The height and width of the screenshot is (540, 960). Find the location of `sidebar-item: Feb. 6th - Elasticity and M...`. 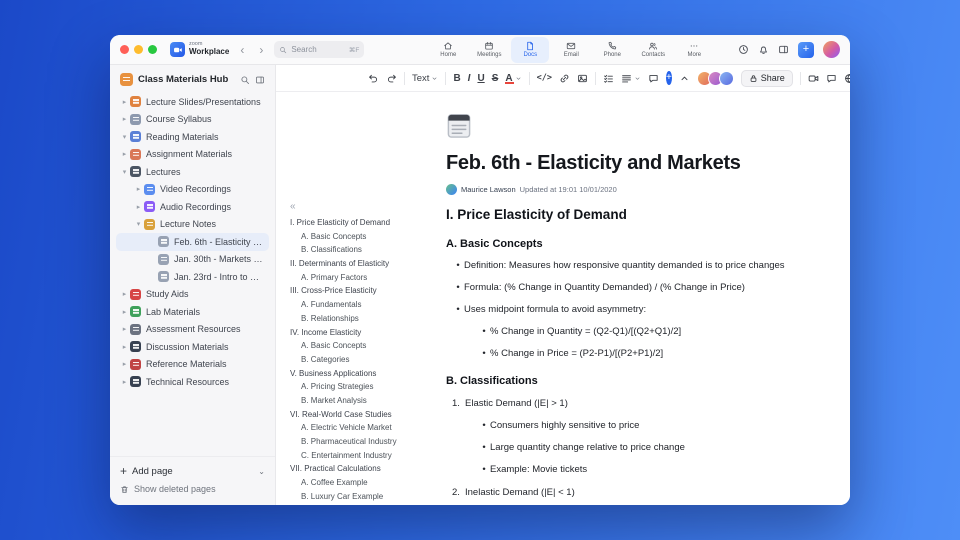

sidebar-item: Feb. 6th - Elasticity and M... is located at coordinates (192, 242).